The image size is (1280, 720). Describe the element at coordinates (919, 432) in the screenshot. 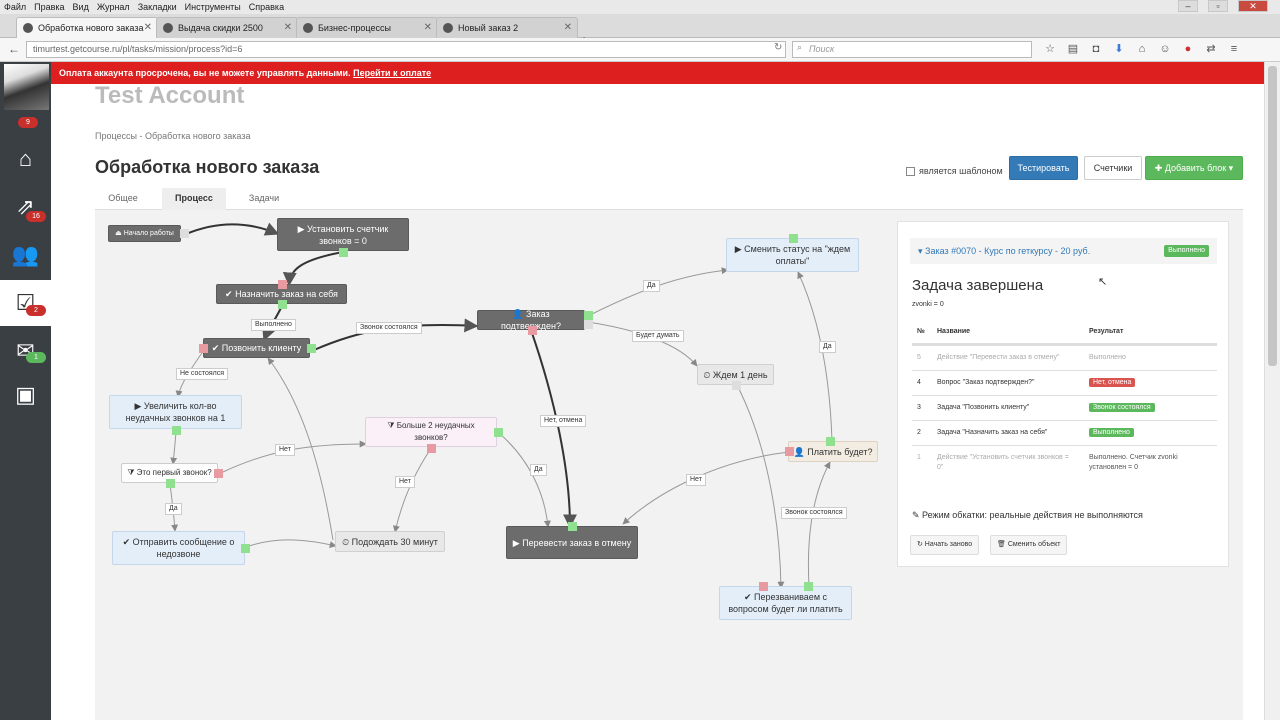

I see `row-num: 2` at that location.